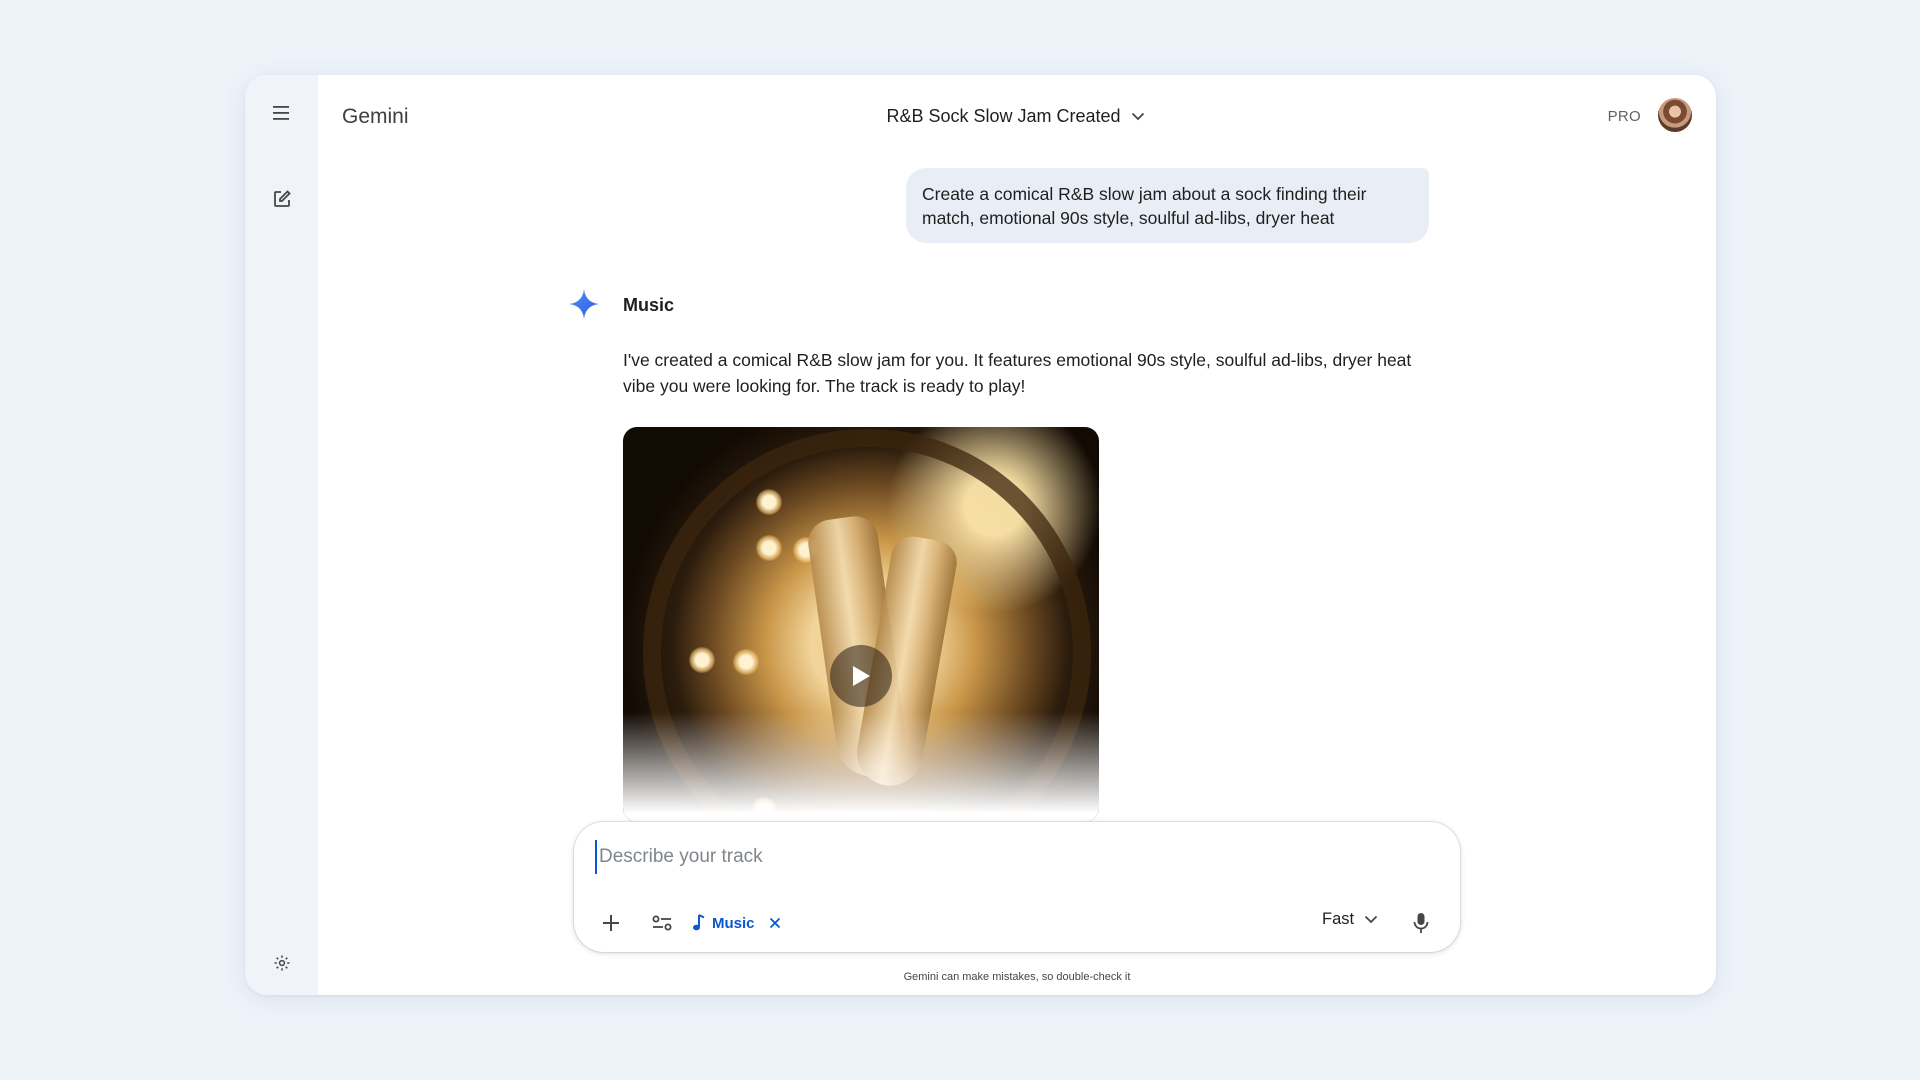 The image size is (1920, 1080). I want to click on gear-icon, so click(282, 963).